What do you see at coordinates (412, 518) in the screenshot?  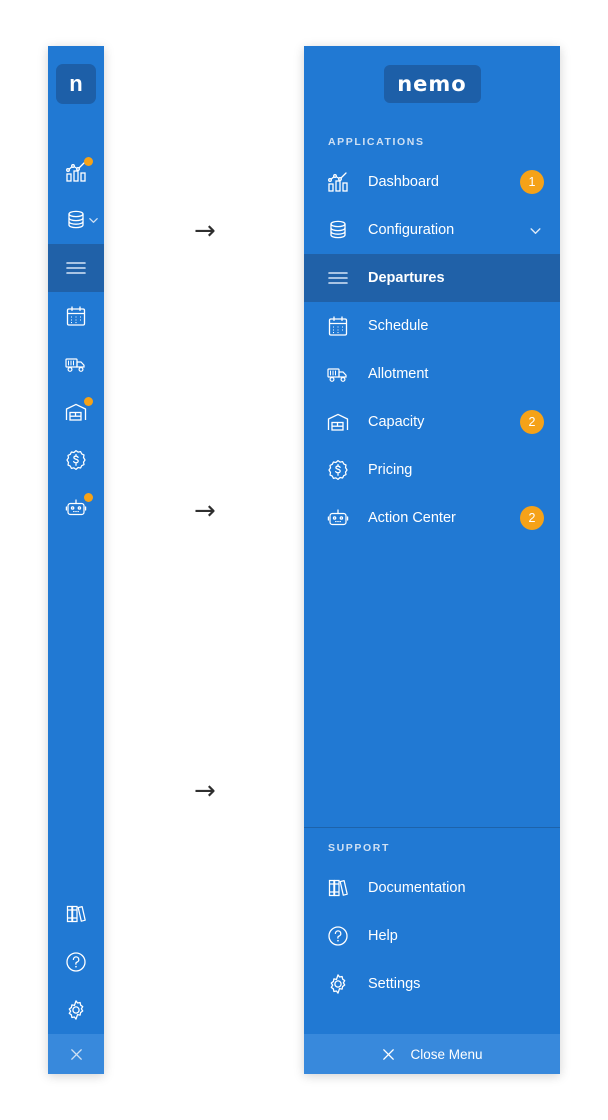 I see `nav-label: Action Center` at bounding box center [412, 518].